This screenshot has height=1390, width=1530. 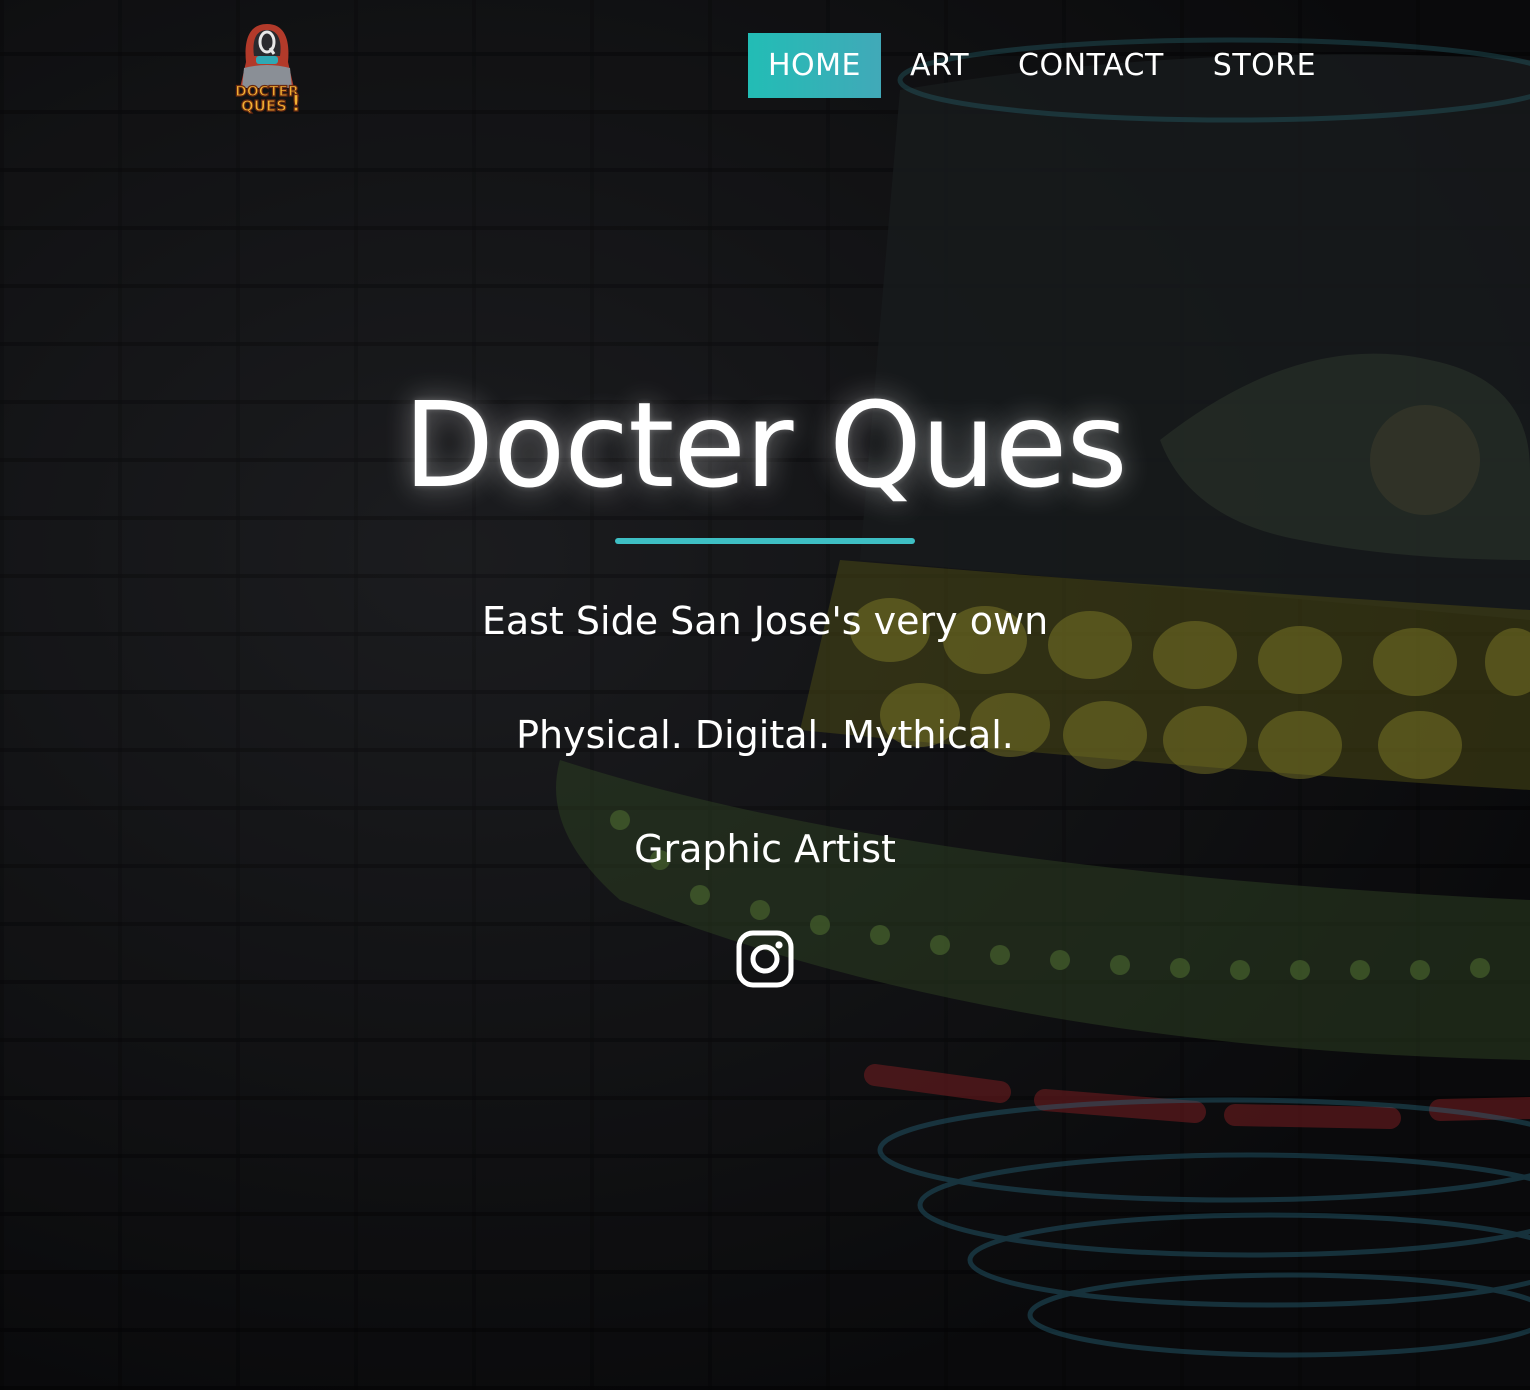 I want to click on nav-art: ART, so click(x=939, y=65).